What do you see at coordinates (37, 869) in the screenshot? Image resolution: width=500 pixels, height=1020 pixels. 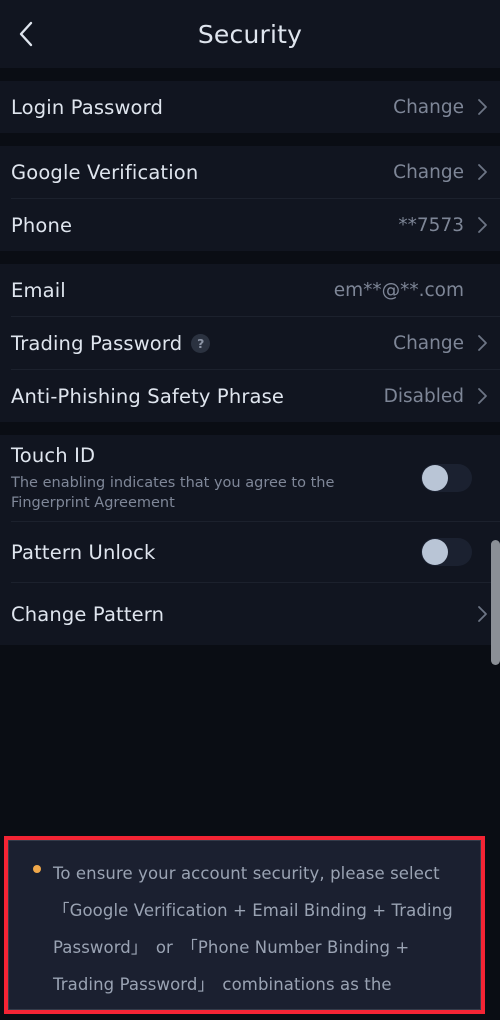 I see `bullet-dot-icon` at bounding box center [37, 869].